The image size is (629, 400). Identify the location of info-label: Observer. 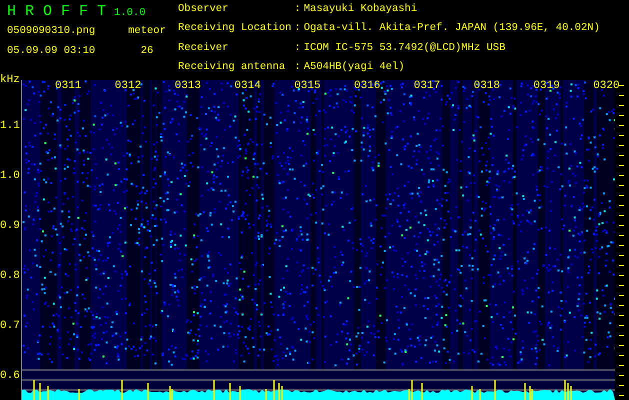
(204, 10).